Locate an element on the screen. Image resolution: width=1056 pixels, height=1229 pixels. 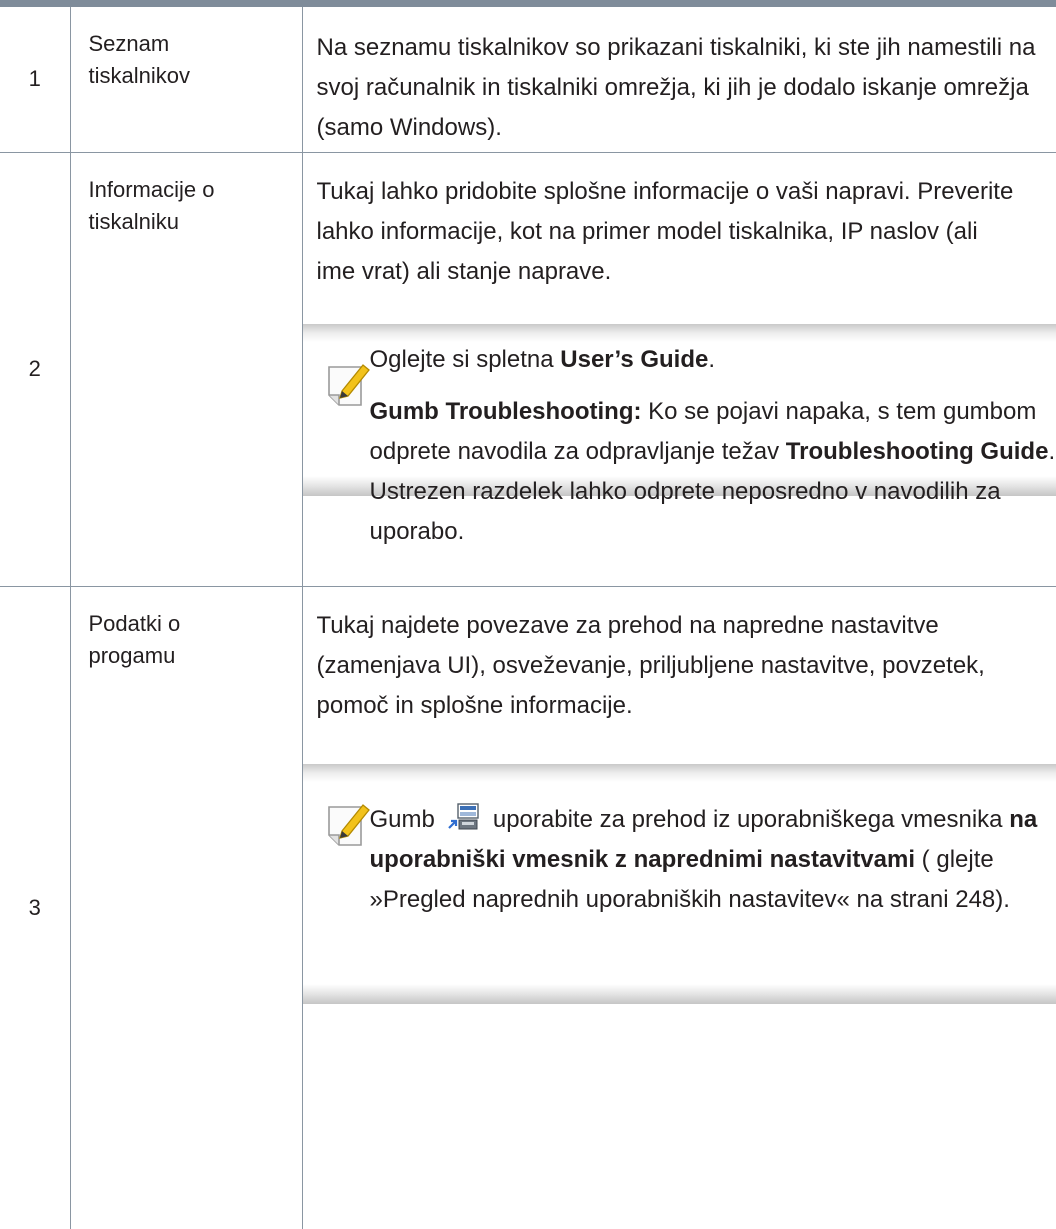
top-rule is located at coordinates (528, 3).